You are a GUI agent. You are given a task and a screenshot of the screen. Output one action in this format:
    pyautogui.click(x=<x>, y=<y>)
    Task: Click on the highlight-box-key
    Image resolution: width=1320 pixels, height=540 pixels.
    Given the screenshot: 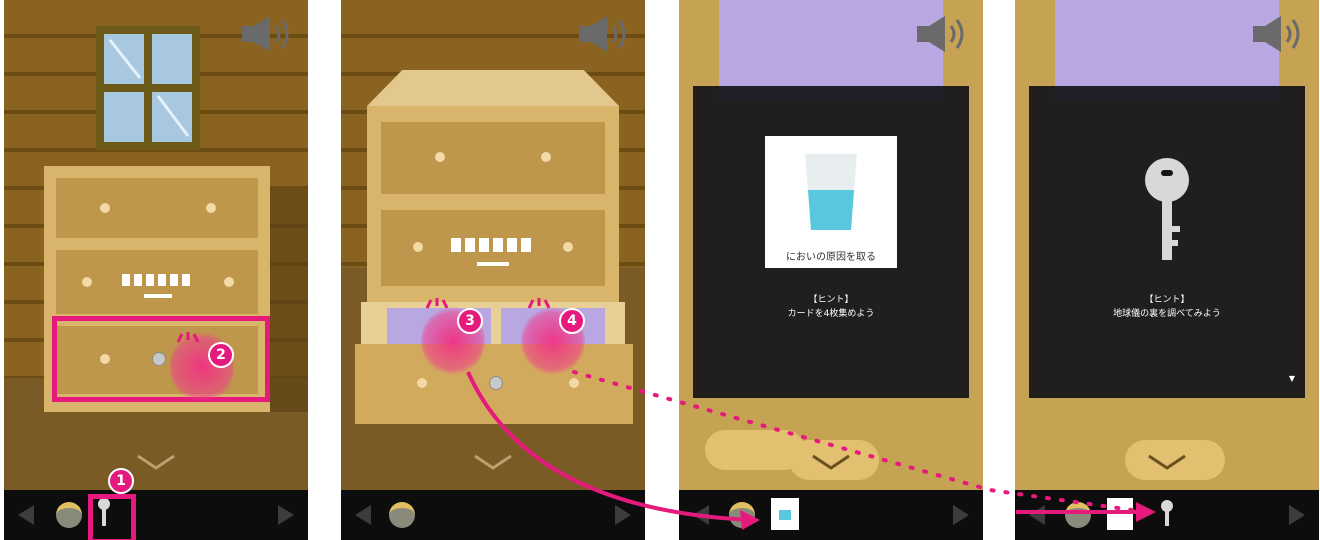 What is the action you would take?
    pyautogui.click(x=112, y=517)
    